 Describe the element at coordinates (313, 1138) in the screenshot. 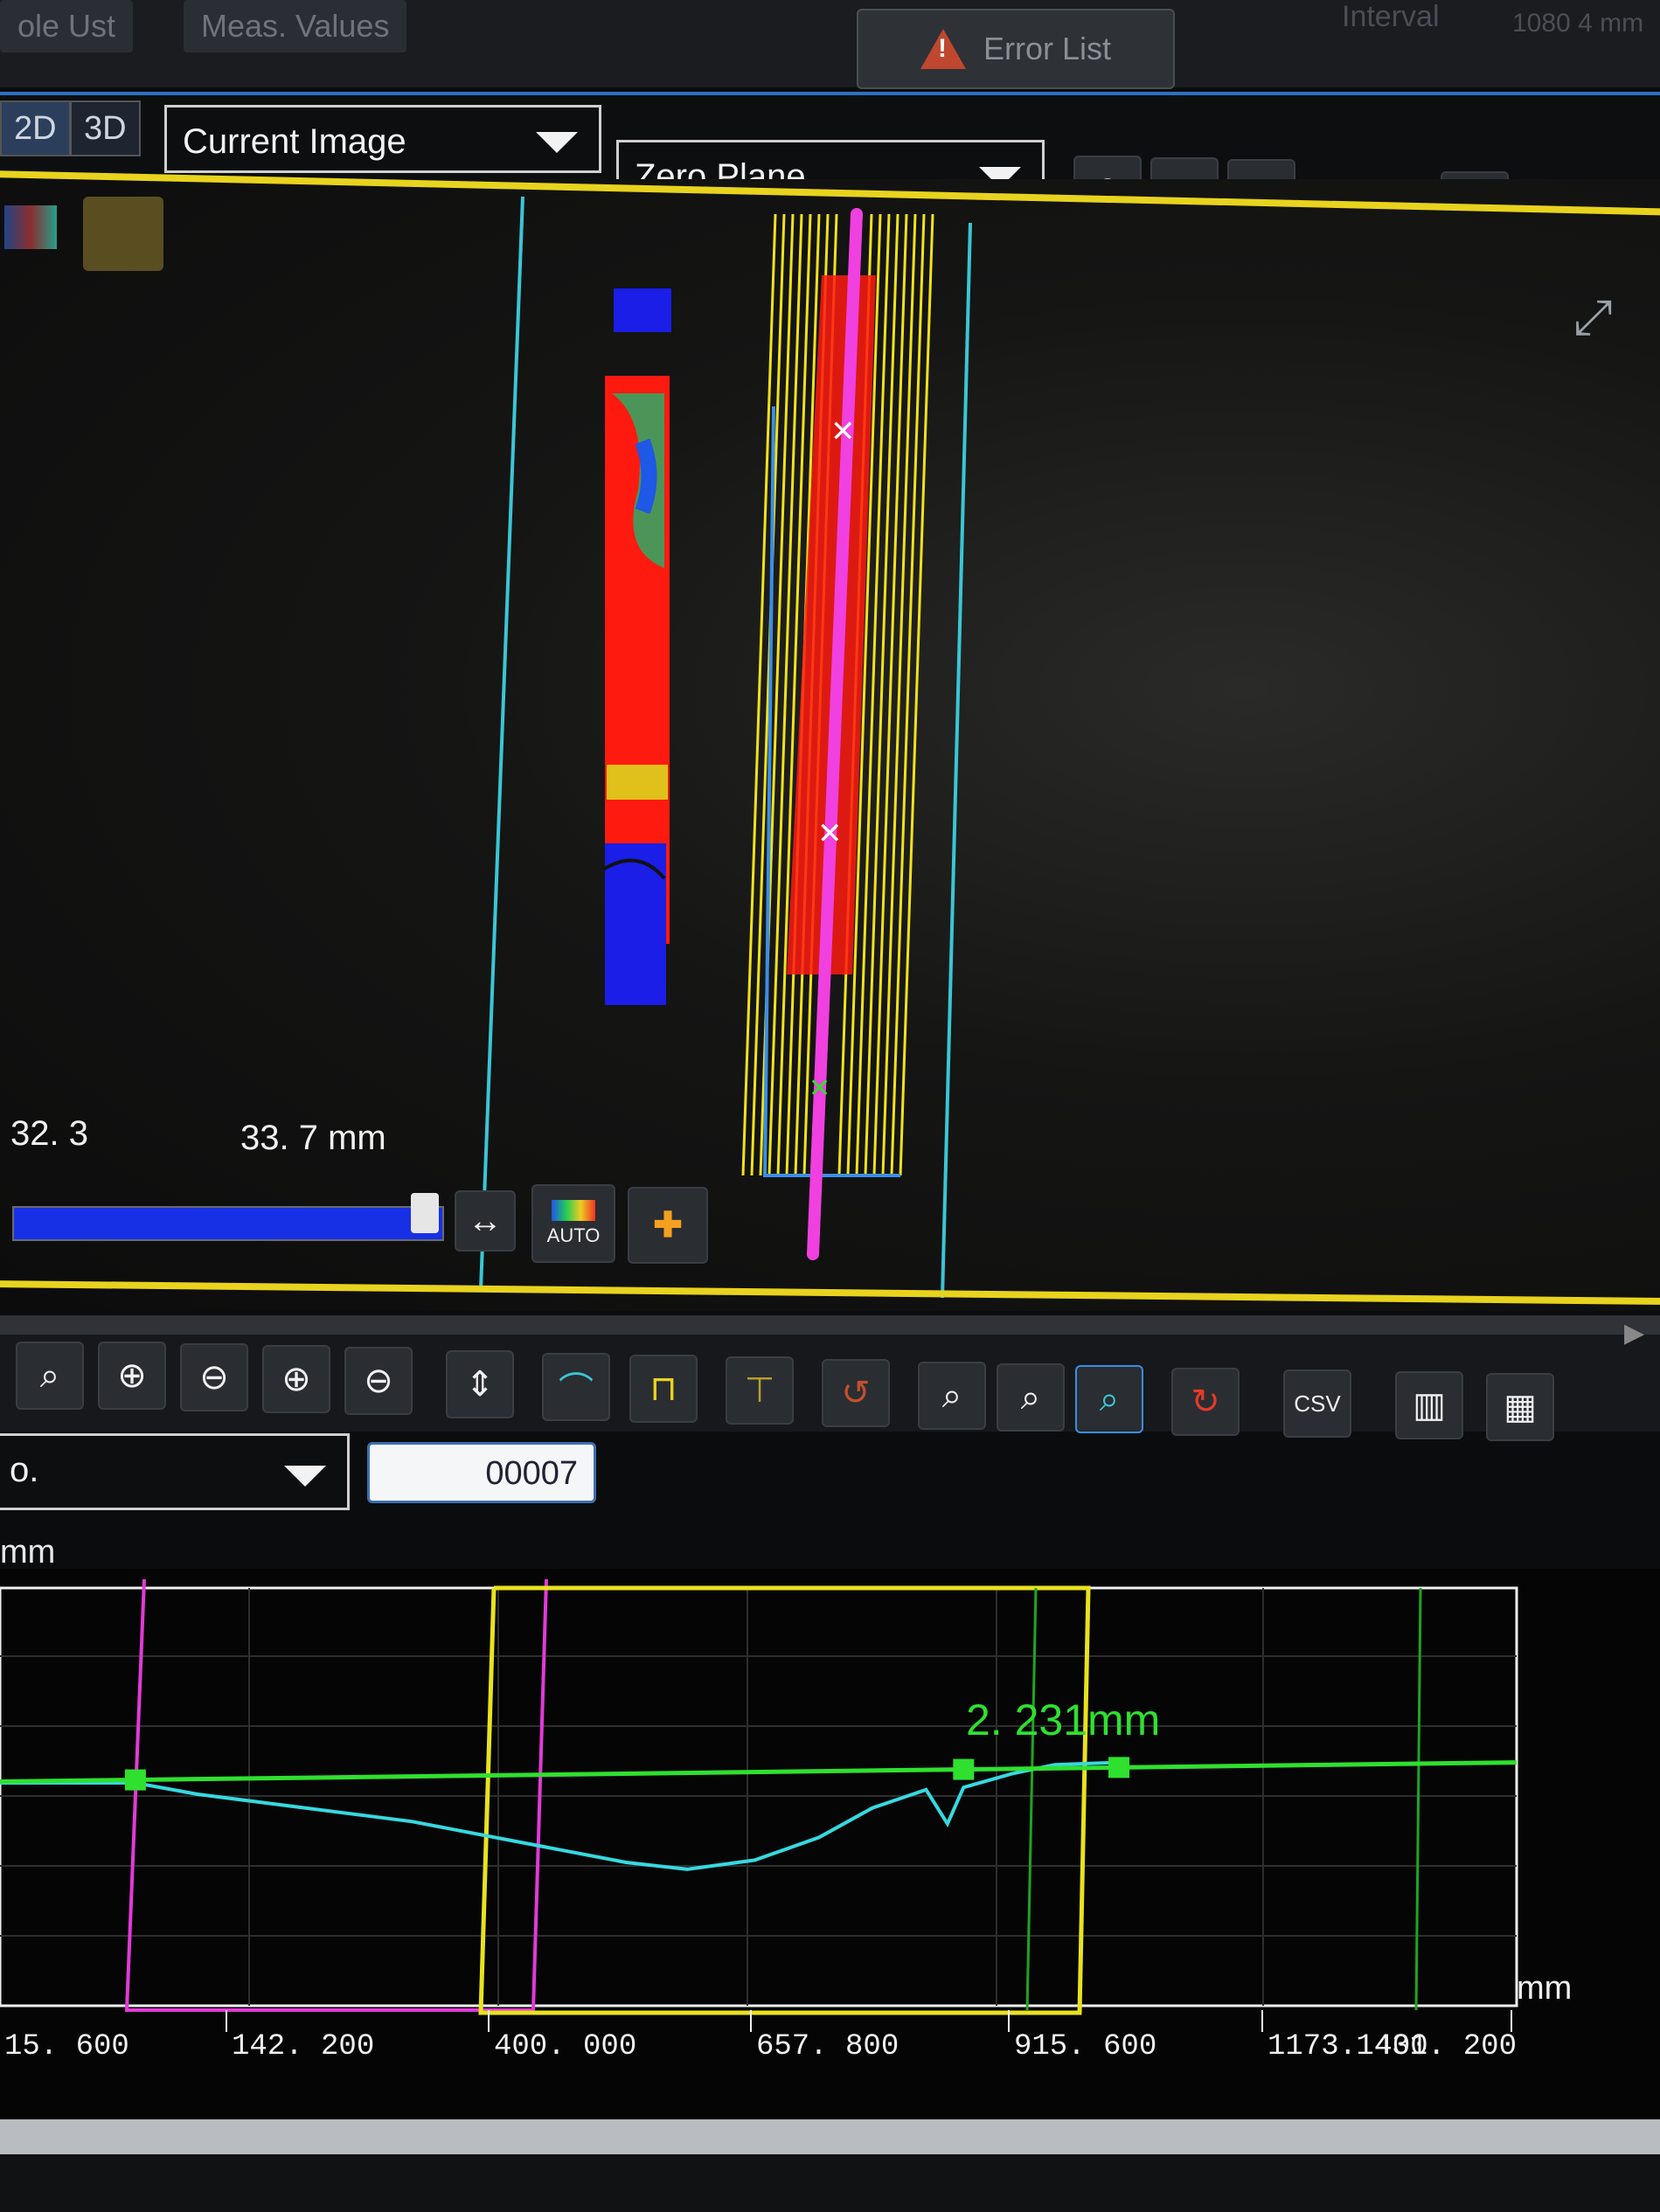

I see `colorscale-max: 33. 7 mm` at that location.